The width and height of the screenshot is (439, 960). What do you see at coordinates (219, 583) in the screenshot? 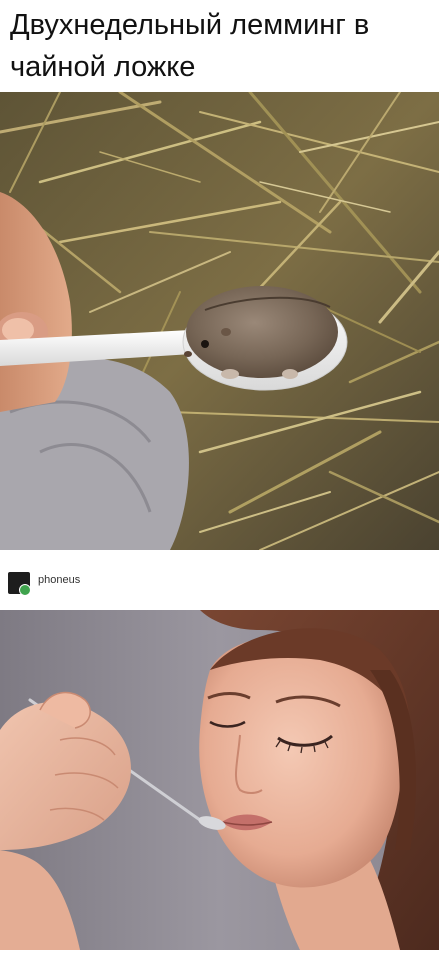
I see `post-header: phoneus` at bounding box center [219, 583].